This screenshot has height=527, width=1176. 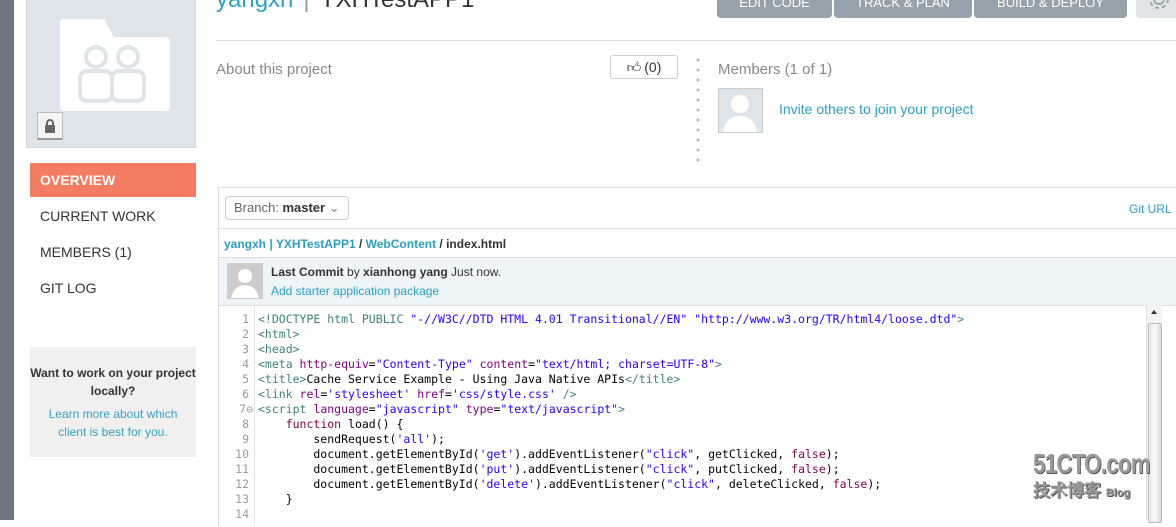 I want to click on code-line: }, so click(x=275, y=499).